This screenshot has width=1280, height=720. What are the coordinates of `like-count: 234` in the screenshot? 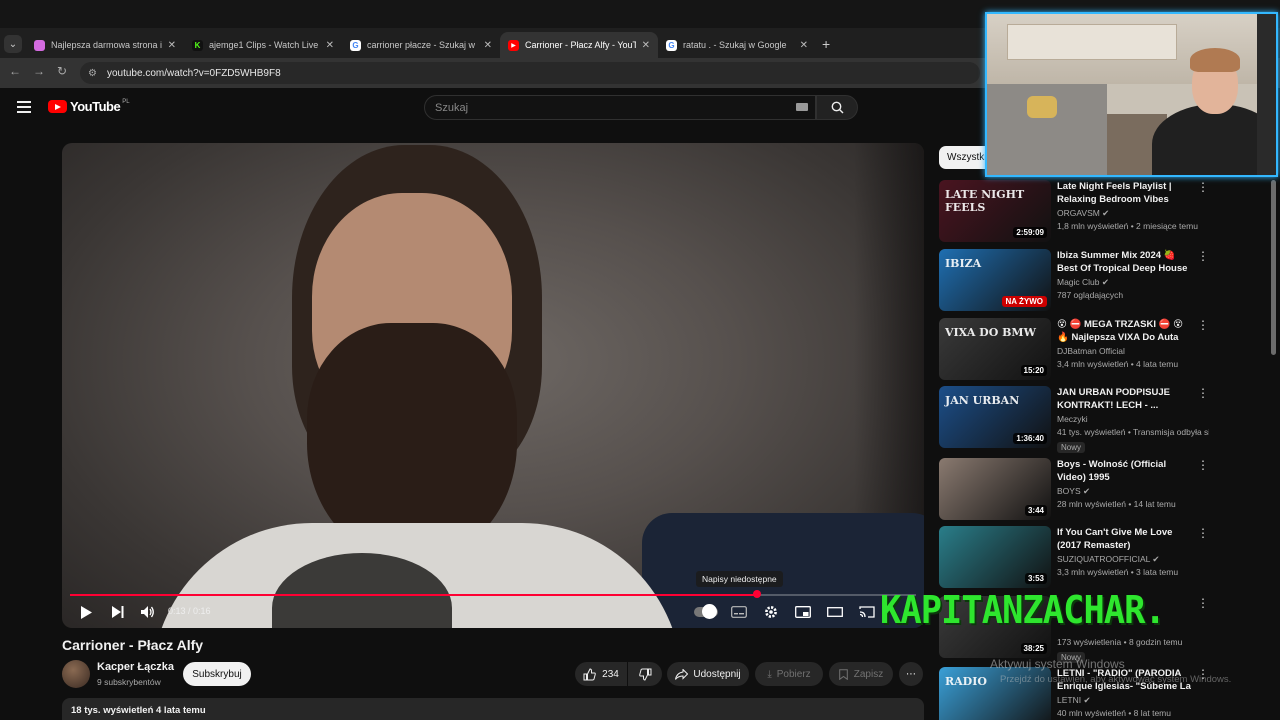 It's located at (610, 674).